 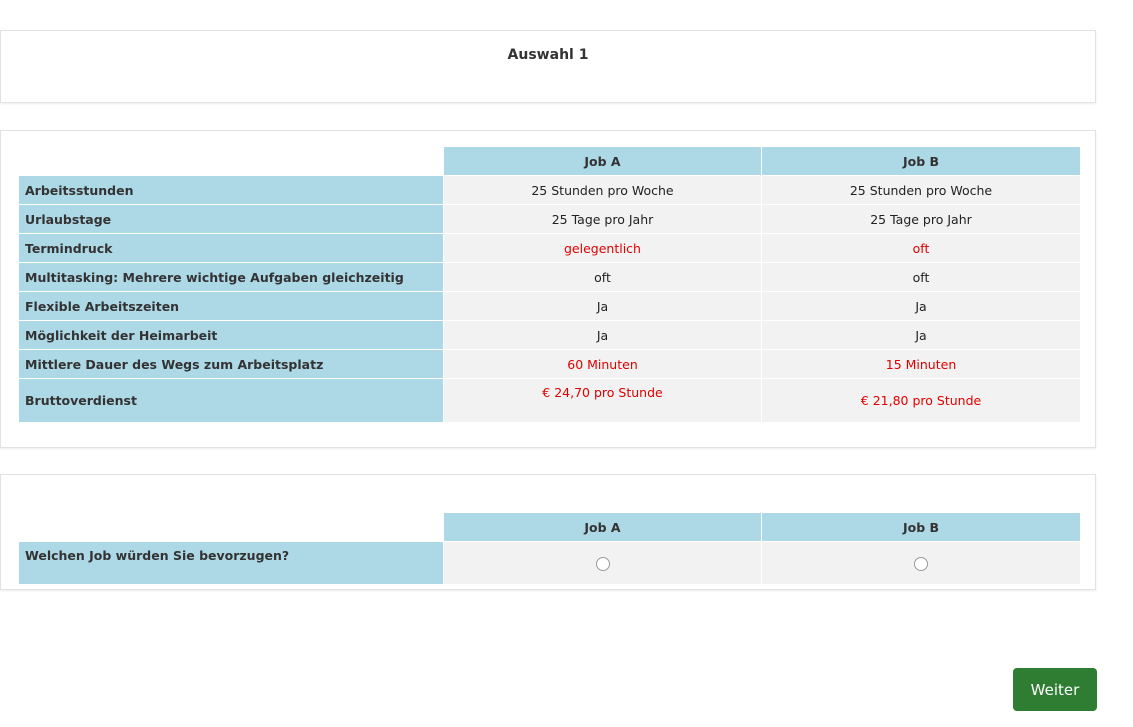 I want to click on job-a-radio, so click(x=602, y=563).